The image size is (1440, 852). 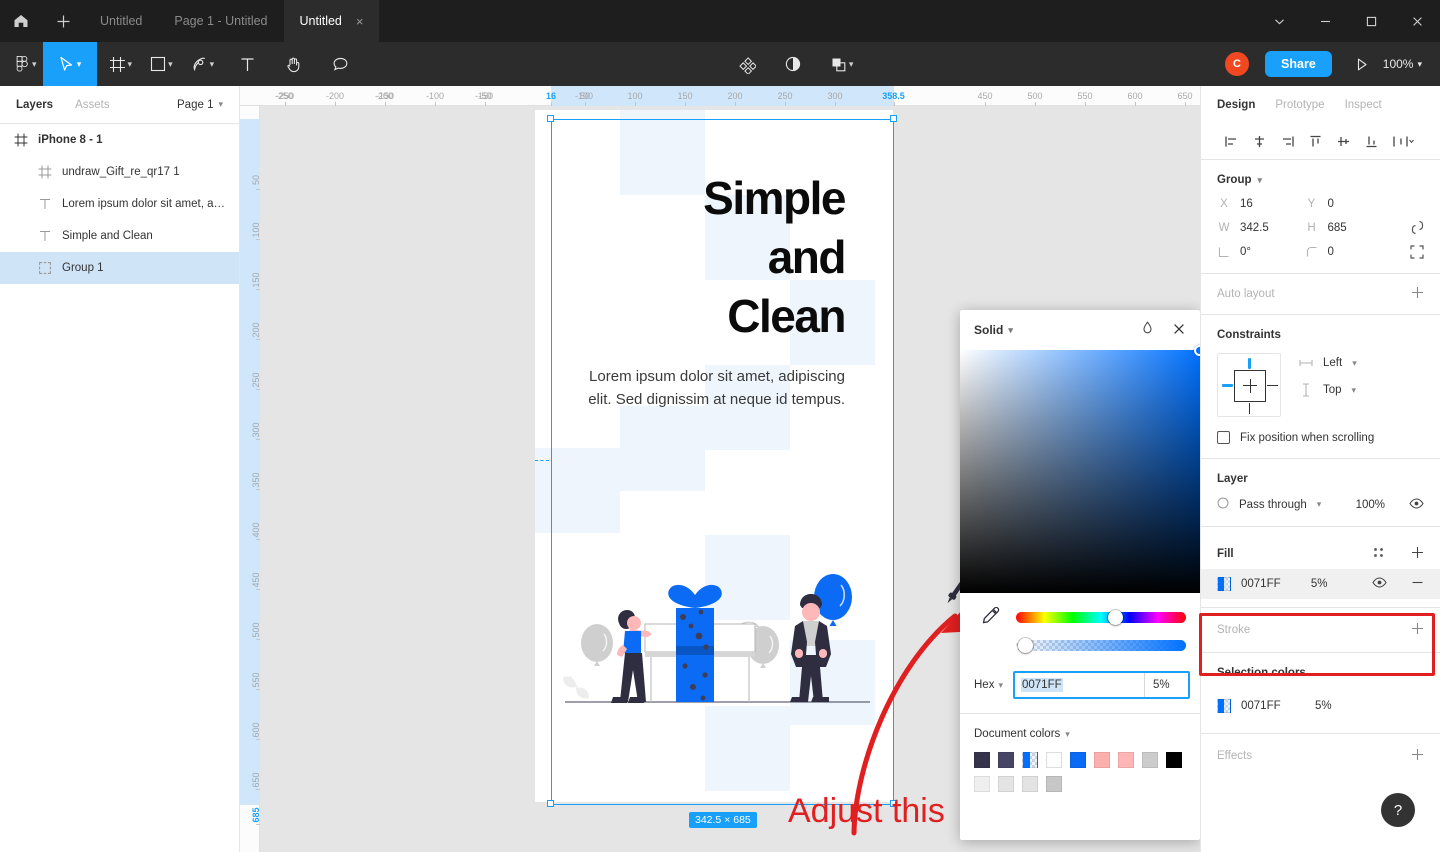 What do you see at coordinates (1224, 584) in the screenshot?
I see `fill-color-swatch` at bounding box center [1224, 584].